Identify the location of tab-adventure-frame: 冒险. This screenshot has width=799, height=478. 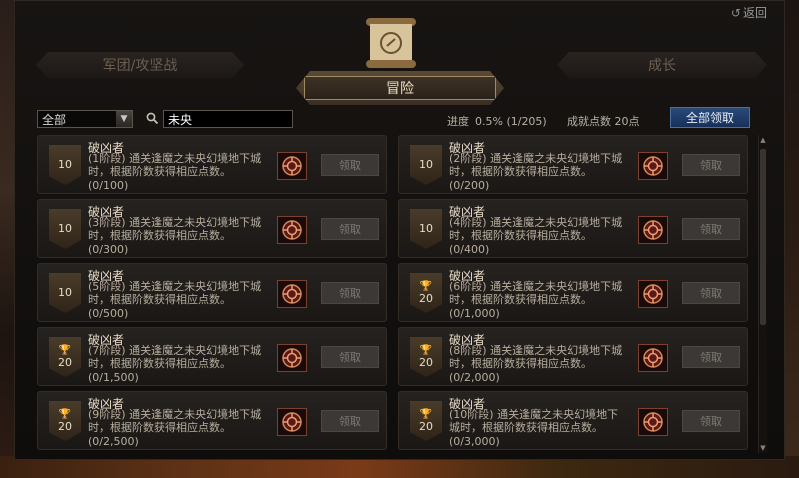
(400, 88).